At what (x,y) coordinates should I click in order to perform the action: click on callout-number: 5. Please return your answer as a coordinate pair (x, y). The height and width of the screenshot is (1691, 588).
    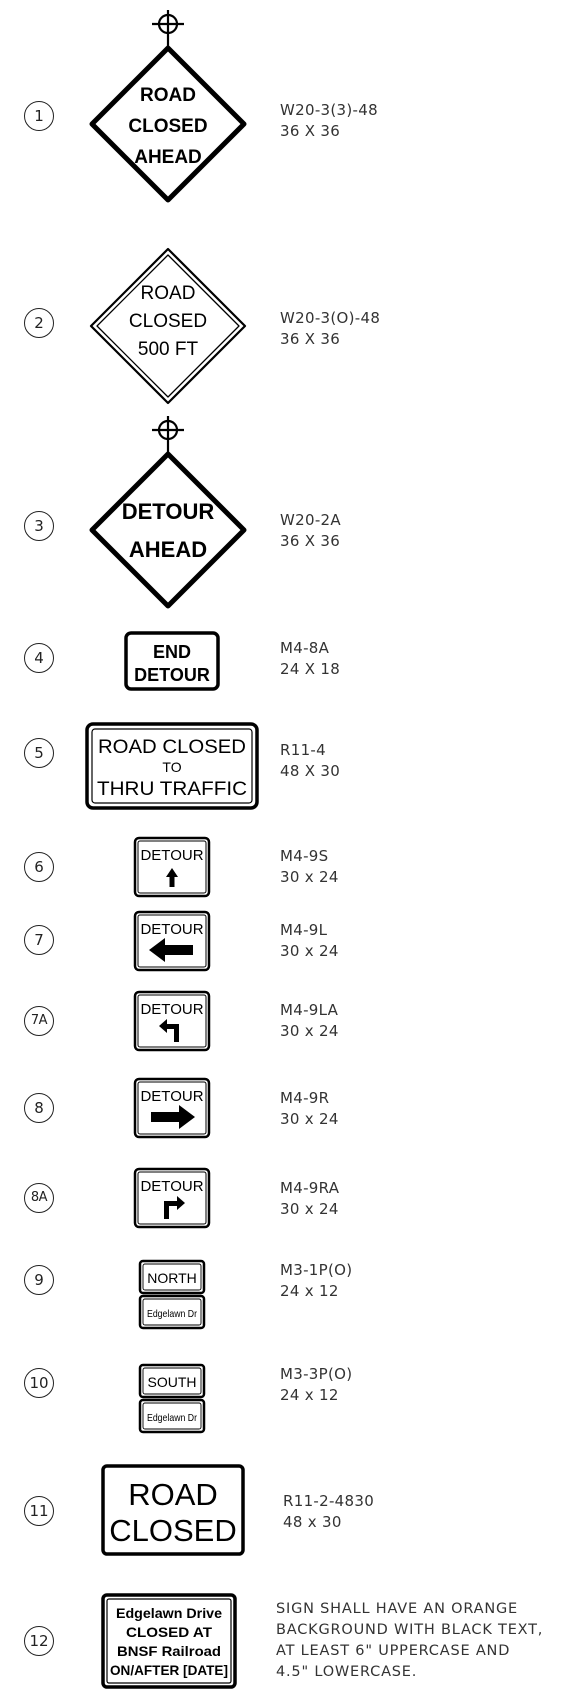
    Looking at the image, I should click on (39, 753).